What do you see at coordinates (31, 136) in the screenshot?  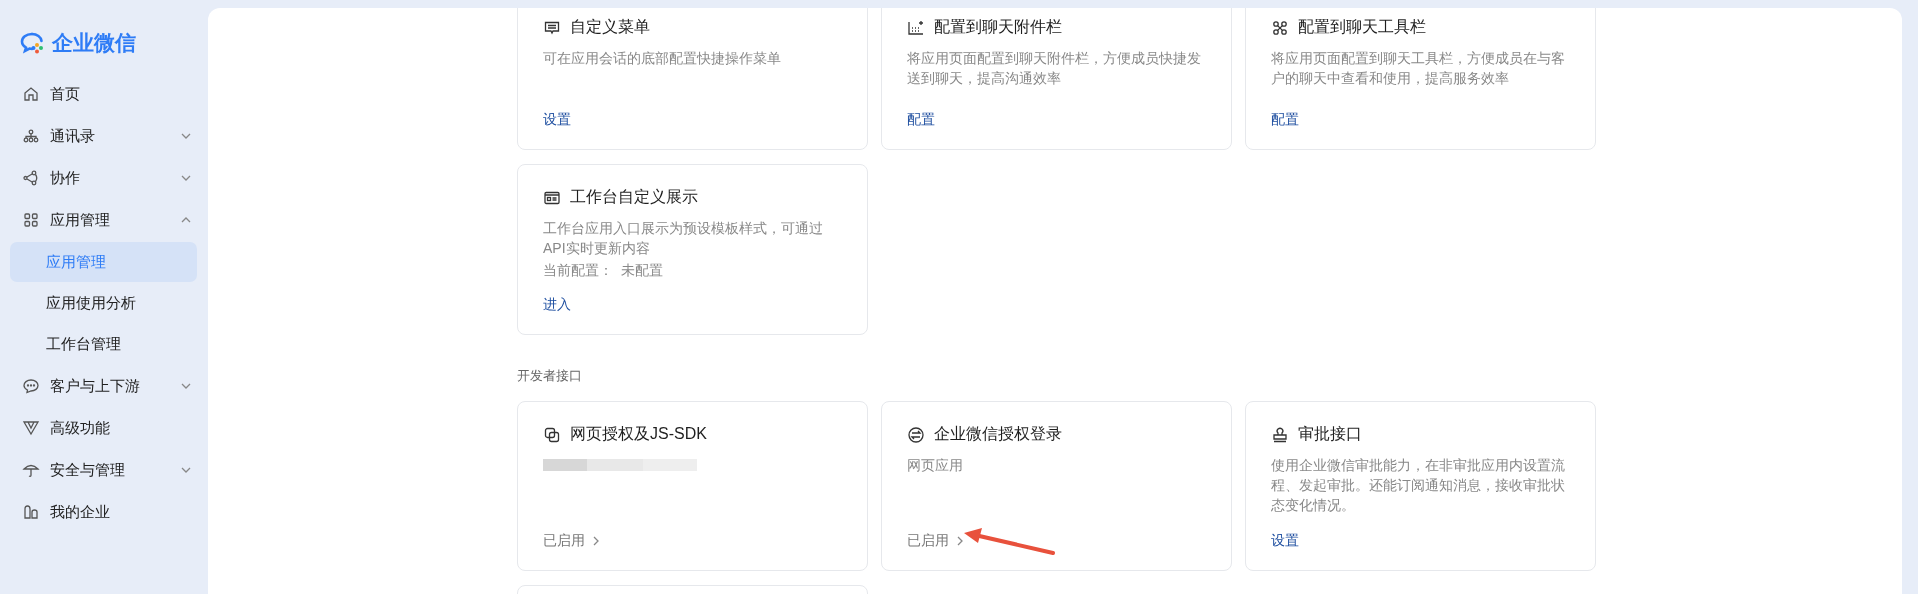 I see `org-chart-icon` at bounding box center [31, 136].